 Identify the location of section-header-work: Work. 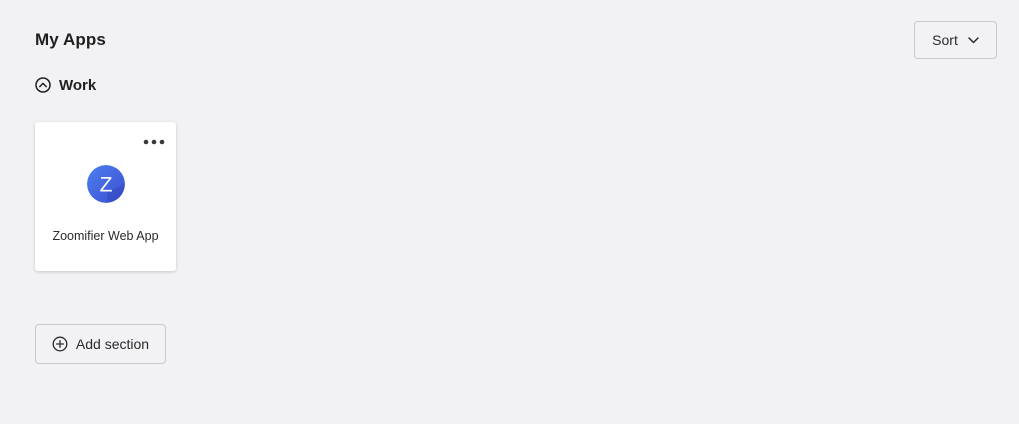
(65, 85).